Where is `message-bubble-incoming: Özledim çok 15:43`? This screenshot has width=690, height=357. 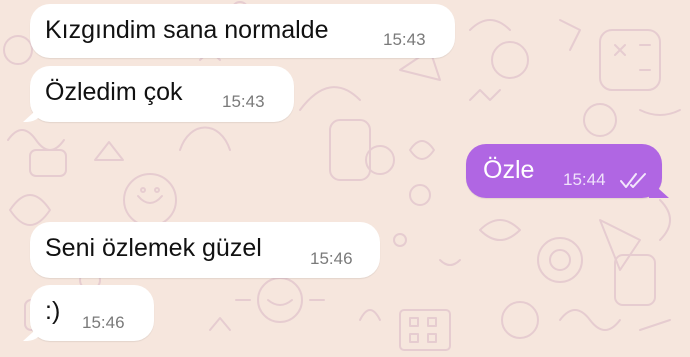 message-bubble-incoming: Özledim çok 15:43 is located at coordinates (162, 94).